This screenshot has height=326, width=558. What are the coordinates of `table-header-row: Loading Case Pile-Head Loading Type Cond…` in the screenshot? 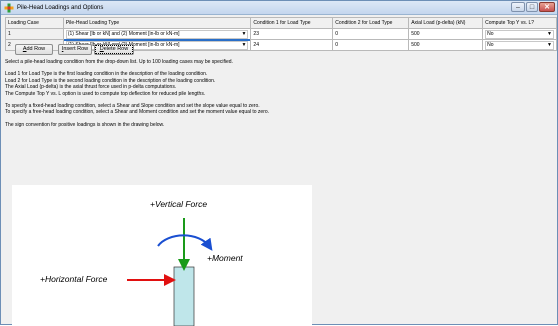 It's located at (281, 23).